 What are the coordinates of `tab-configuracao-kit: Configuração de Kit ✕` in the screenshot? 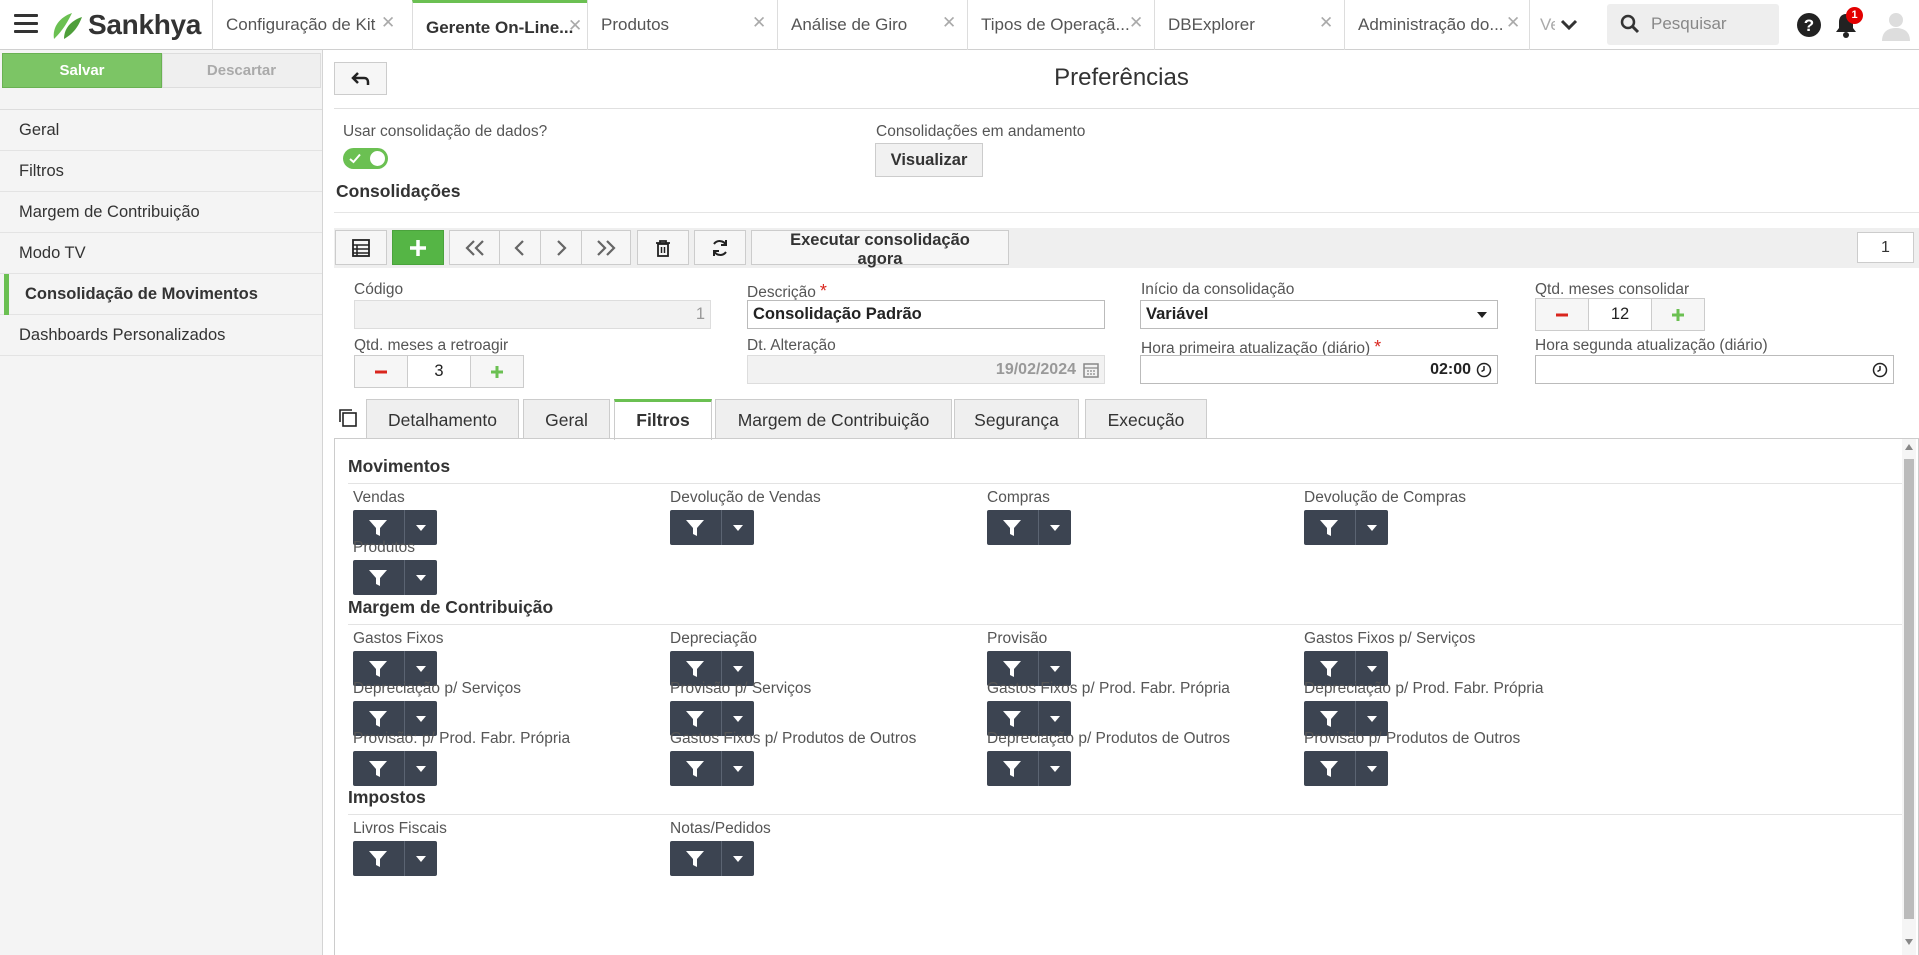 It's located at (303, 25).